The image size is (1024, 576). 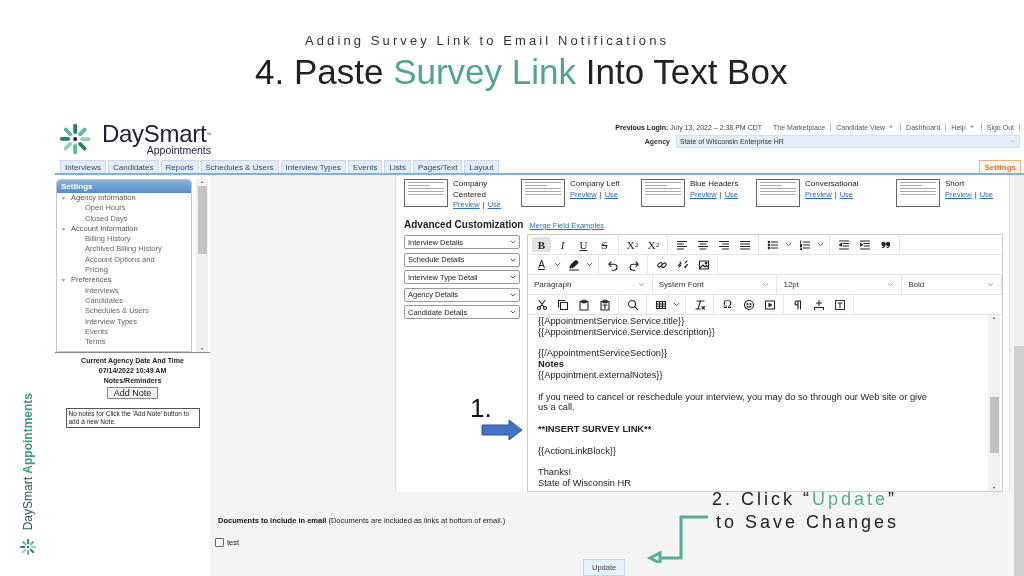 I want to click on template-name: Conversational, so click(x=832, y=184).